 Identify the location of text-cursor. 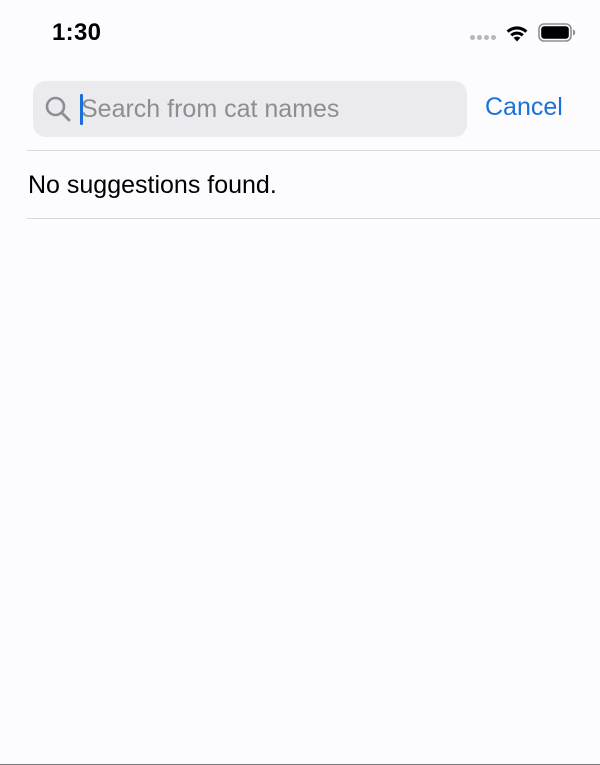
(81, 109).